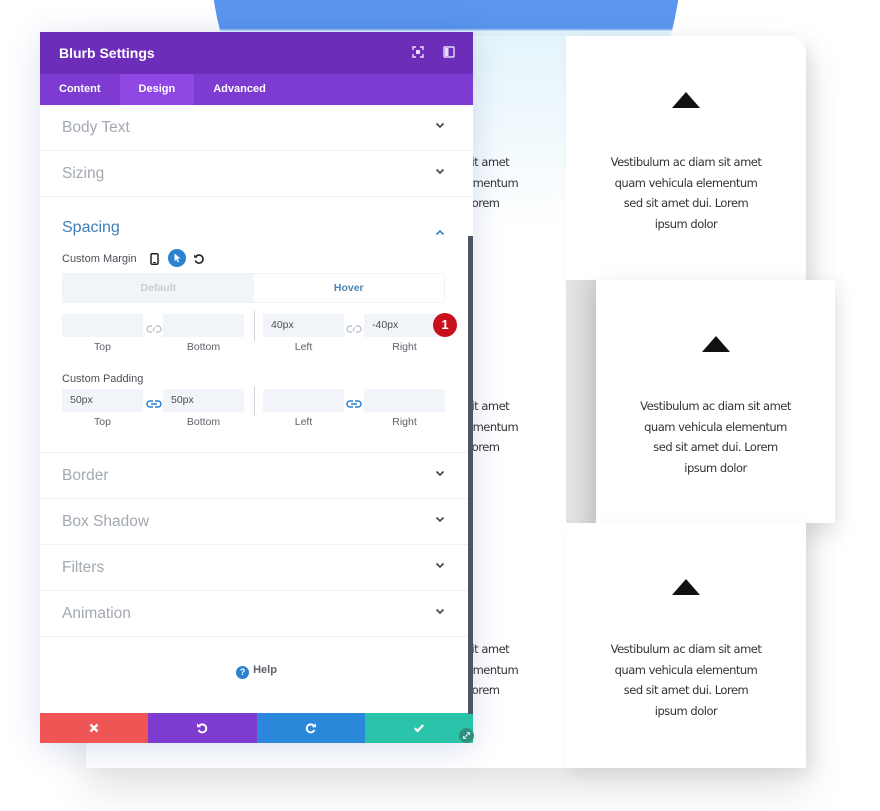  I want to click on panel-header: Blurb Settings, so click(256, 53).